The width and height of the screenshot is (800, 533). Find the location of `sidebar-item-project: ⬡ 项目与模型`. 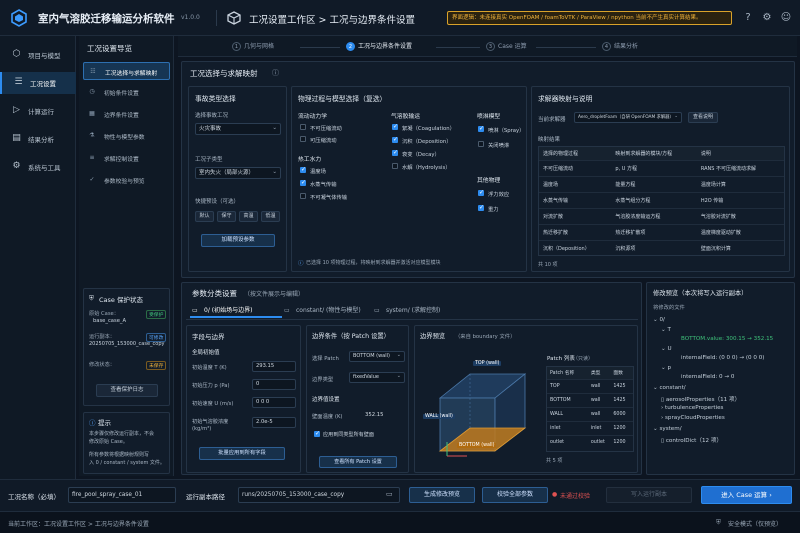

sidebar-item-project: ⬡ 项目与模型 is located at coordinates (38, 55).